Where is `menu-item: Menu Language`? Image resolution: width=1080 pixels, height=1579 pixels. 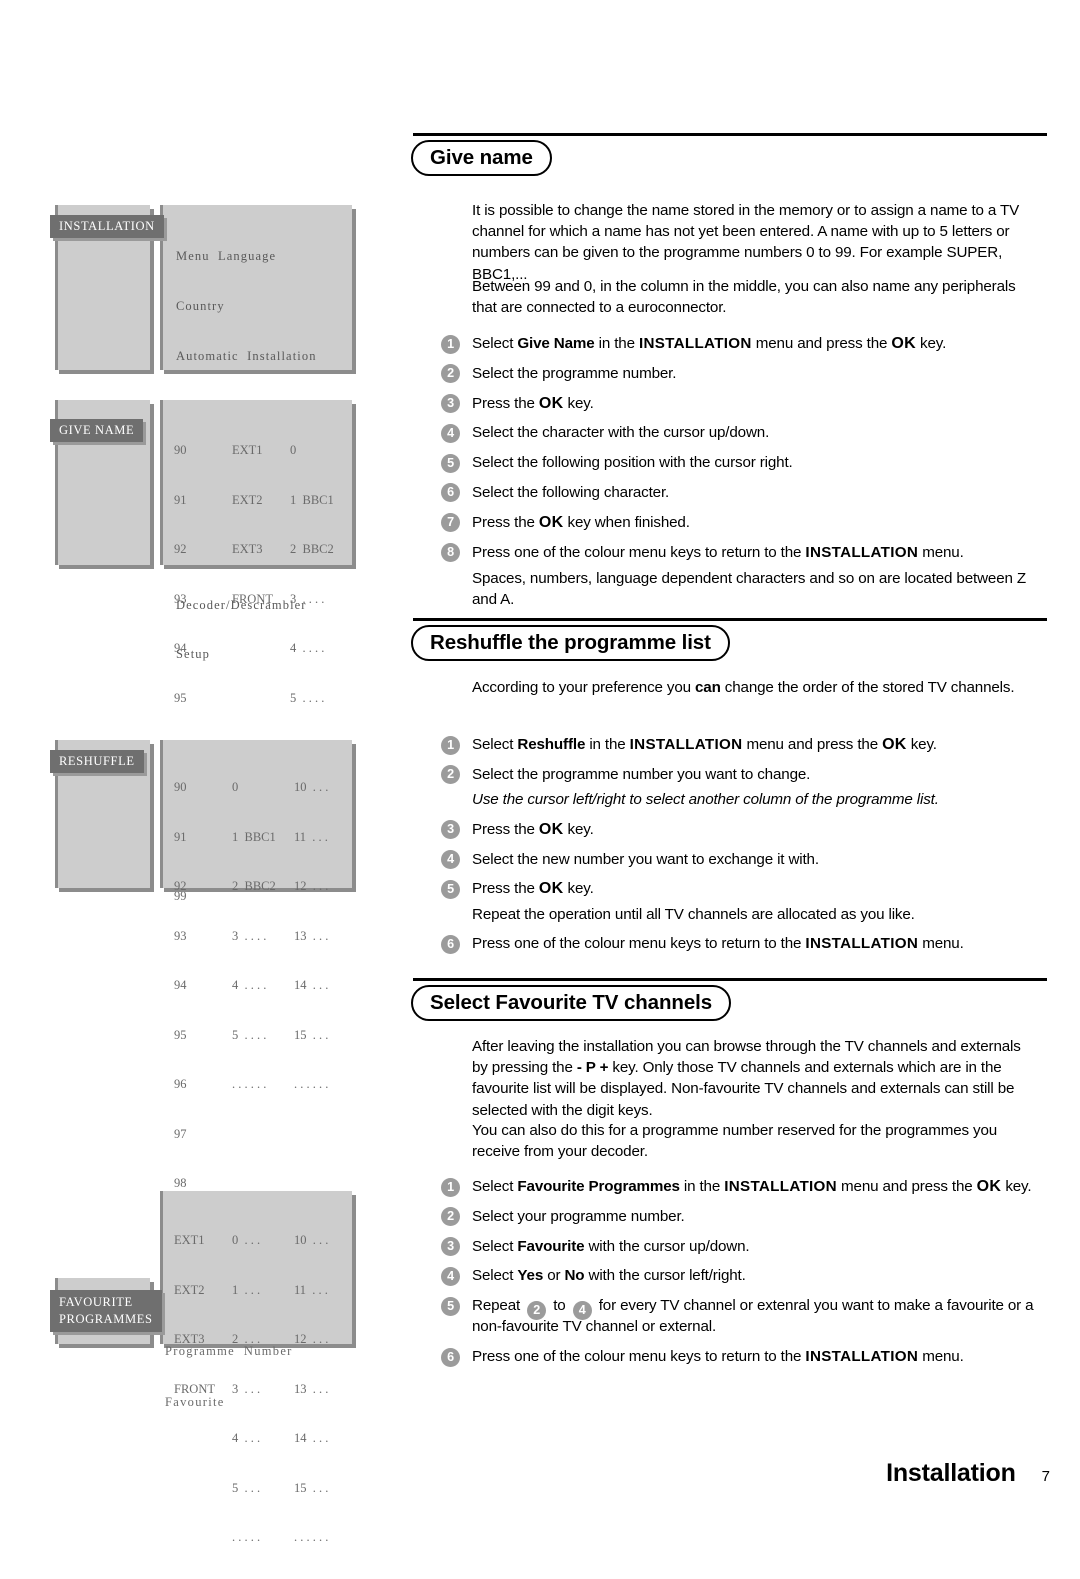
menu-item: Menu Language is located at coordinates (226, 256).